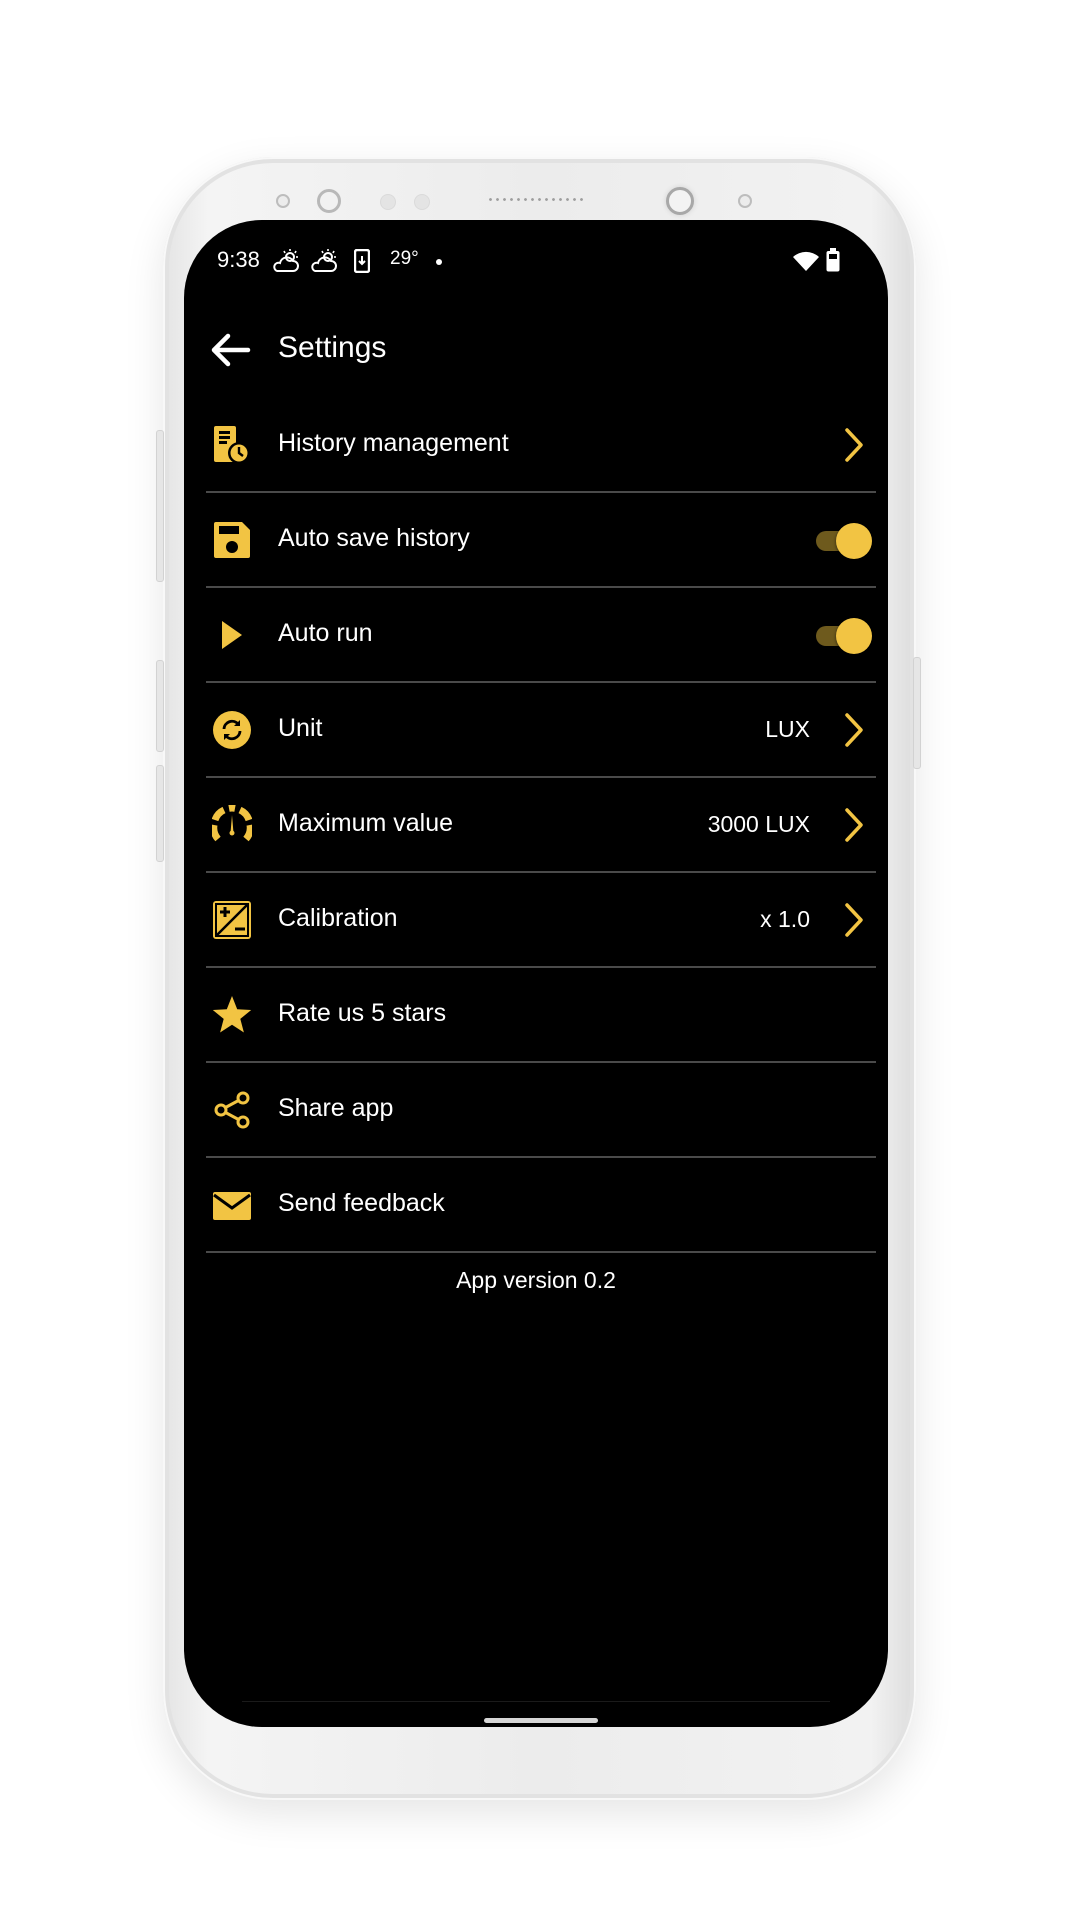 The height and width of the screenshot is (1920, 1080). Describe the element at coordinates (232, 1206) in the screenshot. I see `envelope-icon` at that location.